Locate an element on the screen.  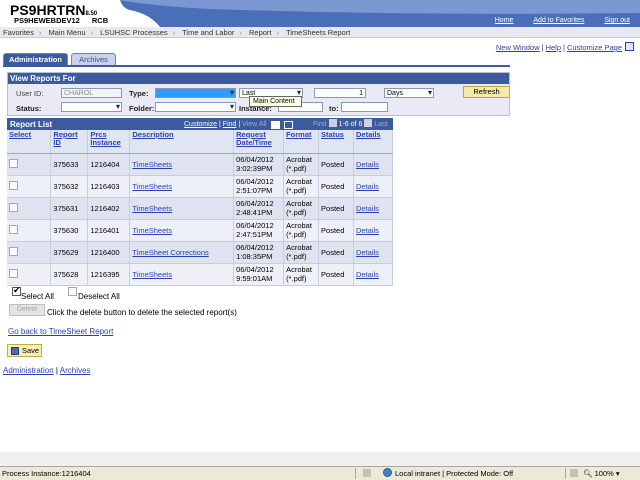
type-select is located at coordinates (195, 93).